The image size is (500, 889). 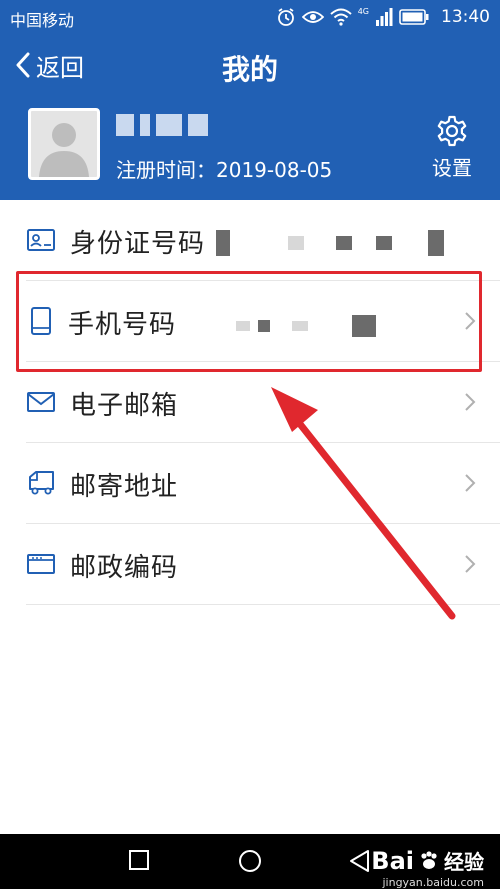 What do you see at coordinates (250, 402) in the screenshot?
I see `menu-item-email: 电子邮箱` at bounding box center [250, 402].